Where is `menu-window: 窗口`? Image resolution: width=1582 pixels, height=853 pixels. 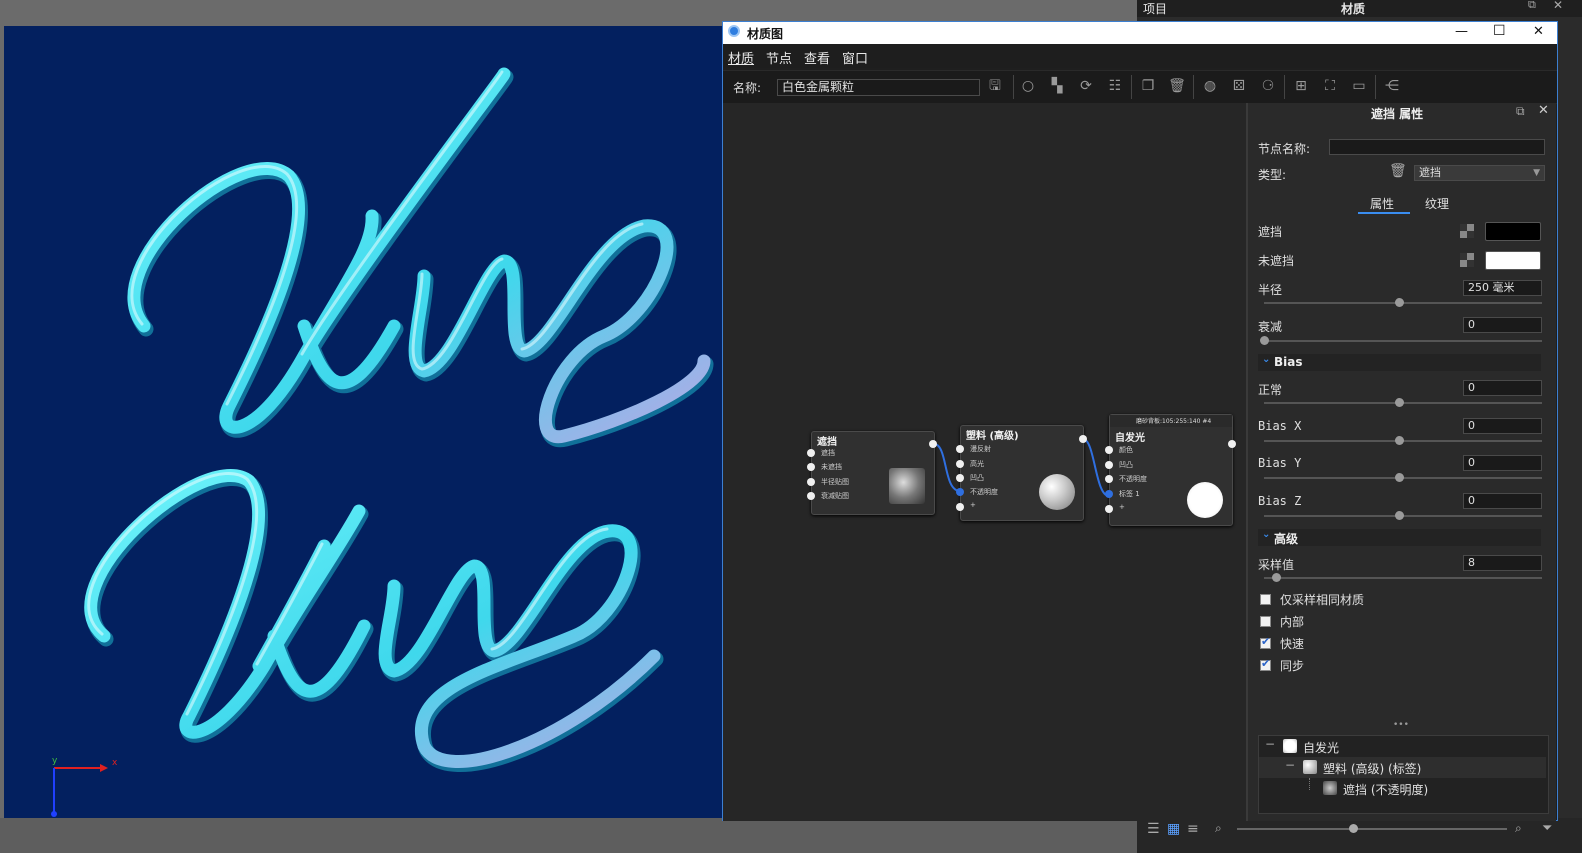
menu-window: 窗口 is located at coordinates (855, 57).